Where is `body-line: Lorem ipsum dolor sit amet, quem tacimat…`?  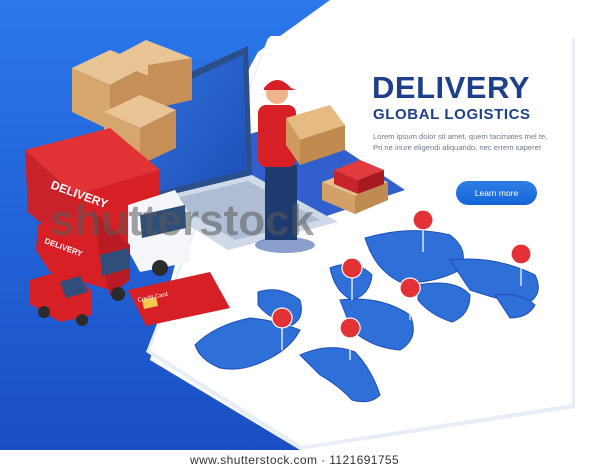 body-line: Lorem ipsum dolor sit amet, quem tacimat… is located at coordinates (460, 136).